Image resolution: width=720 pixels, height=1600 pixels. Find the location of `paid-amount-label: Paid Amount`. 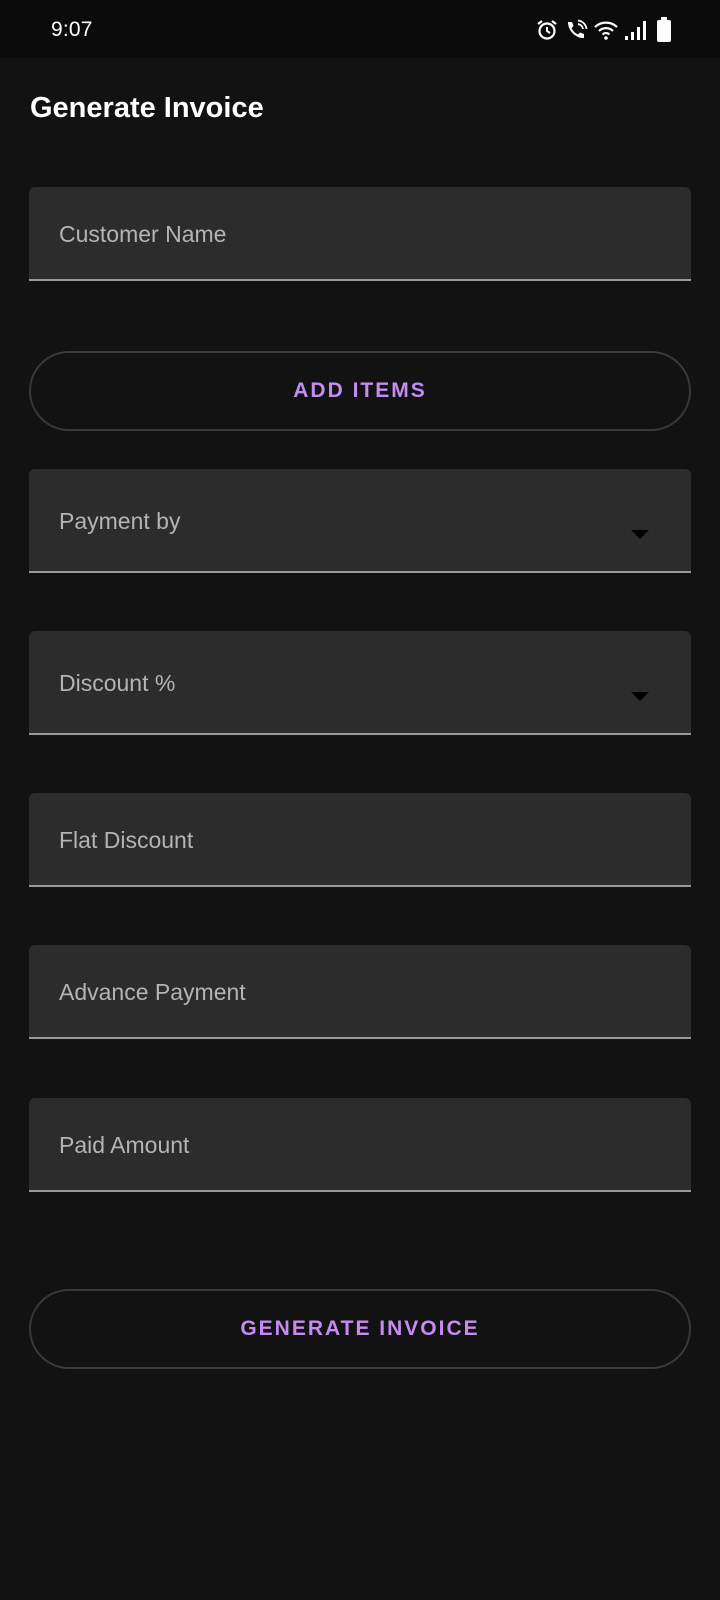

paid-amount-label: Paid Amount is located at coordinates (124, 1145).